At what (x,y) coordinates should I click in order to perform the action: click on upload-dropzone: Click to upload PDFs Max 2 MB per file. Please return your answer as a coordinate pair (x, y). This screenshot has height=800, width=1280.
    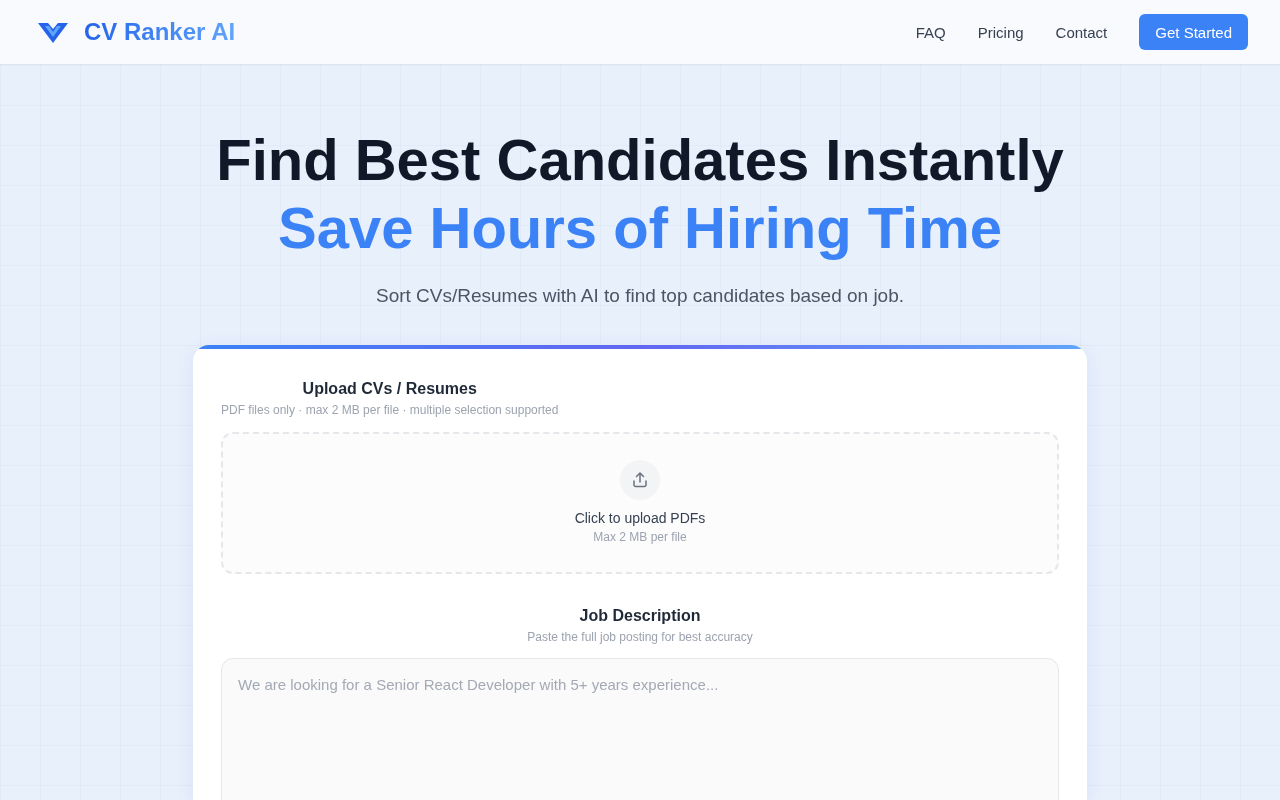
    Looking at the image, I should click on (640, 503).